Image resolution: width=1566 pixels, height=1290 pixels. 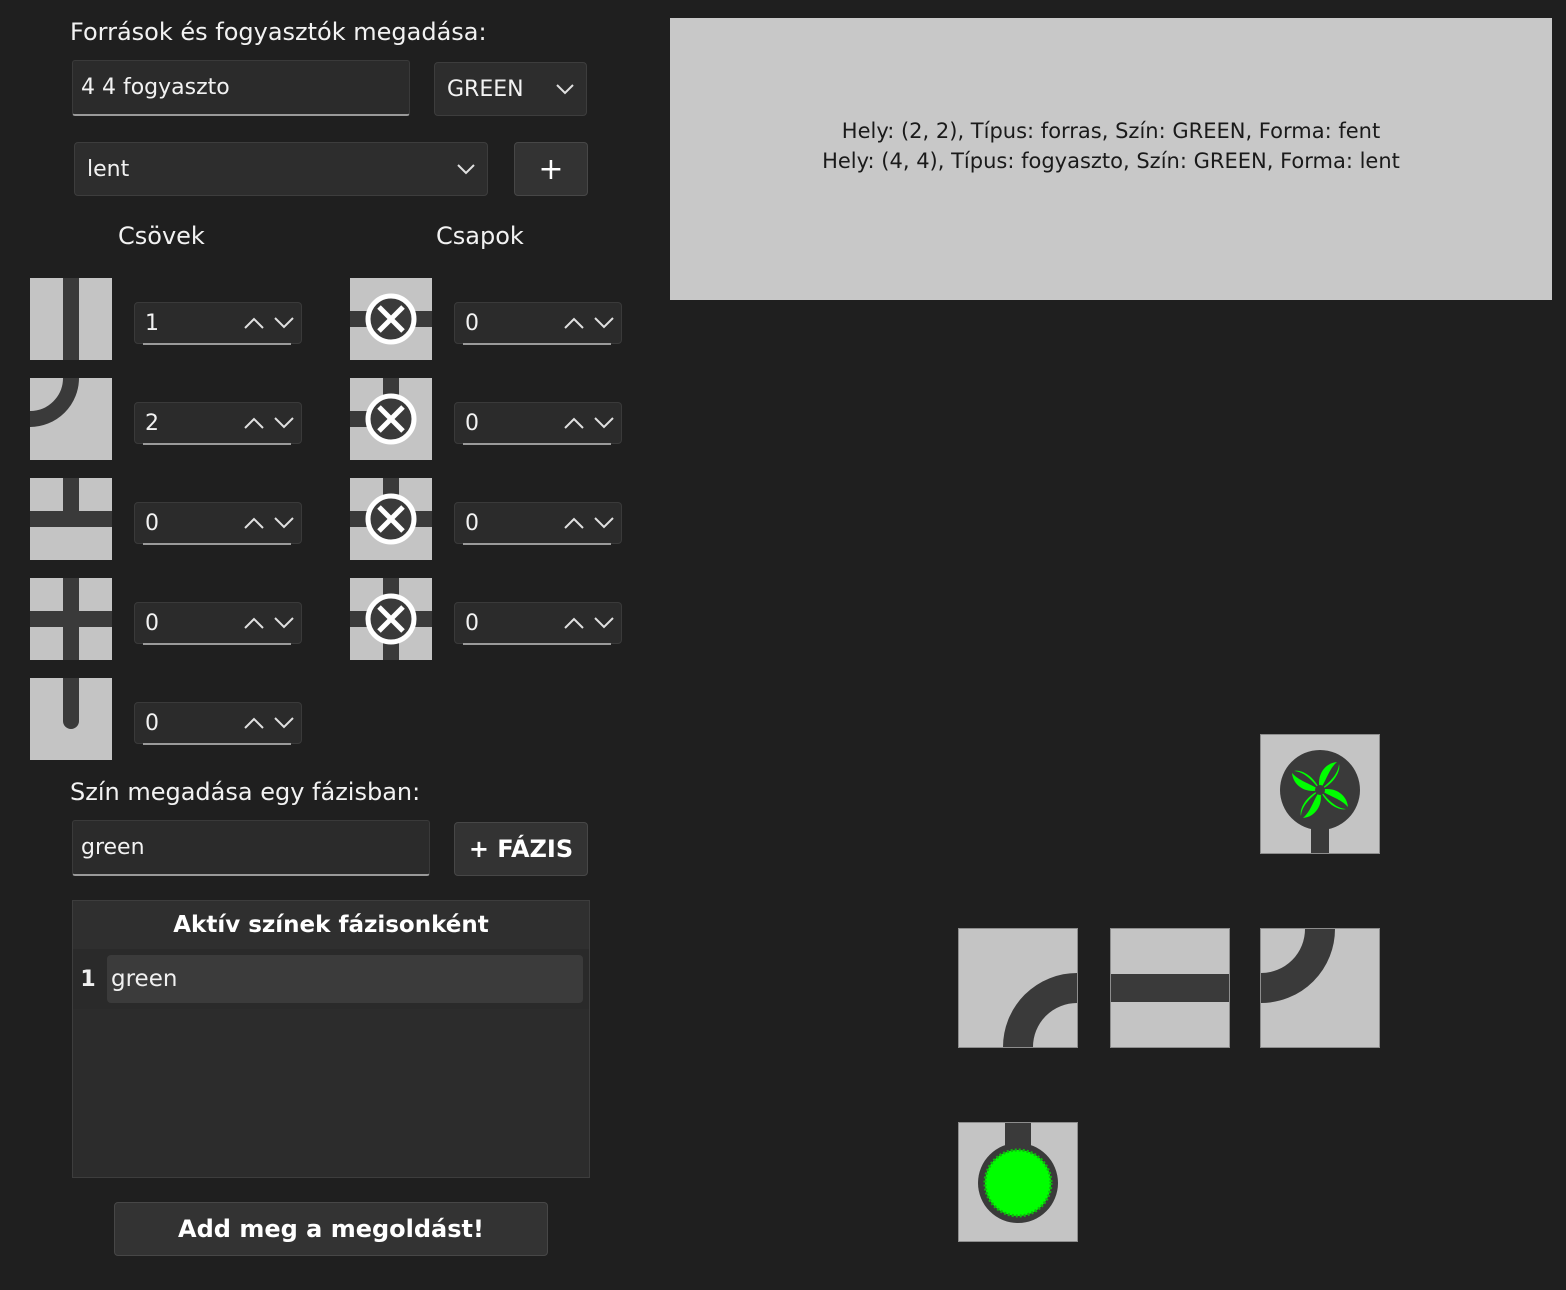 I want to click on submit-solution-button: Add meg a megoldást!, so click(x=331, y=1229).